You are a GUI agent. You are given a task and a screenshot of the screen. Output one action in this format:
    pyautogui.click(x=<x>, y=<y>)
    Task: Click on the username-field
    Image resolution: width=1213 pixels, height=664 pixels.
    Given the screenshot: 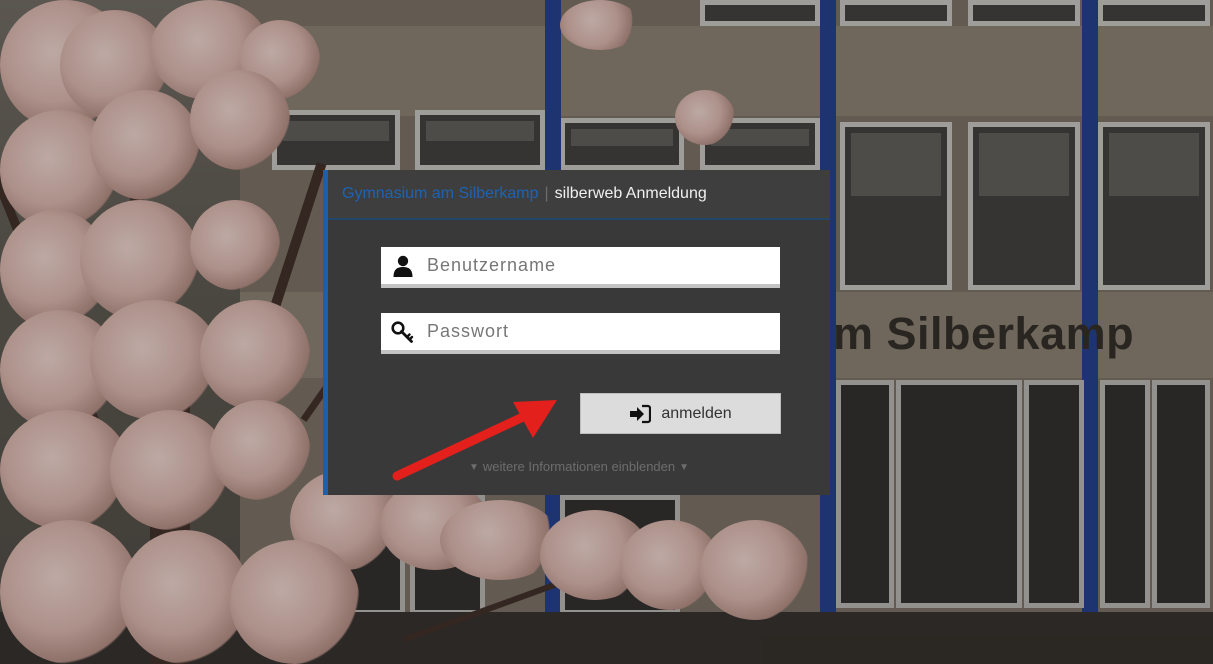 What is the action you would take?
    pyautogui.click(x=580, y=267)
    